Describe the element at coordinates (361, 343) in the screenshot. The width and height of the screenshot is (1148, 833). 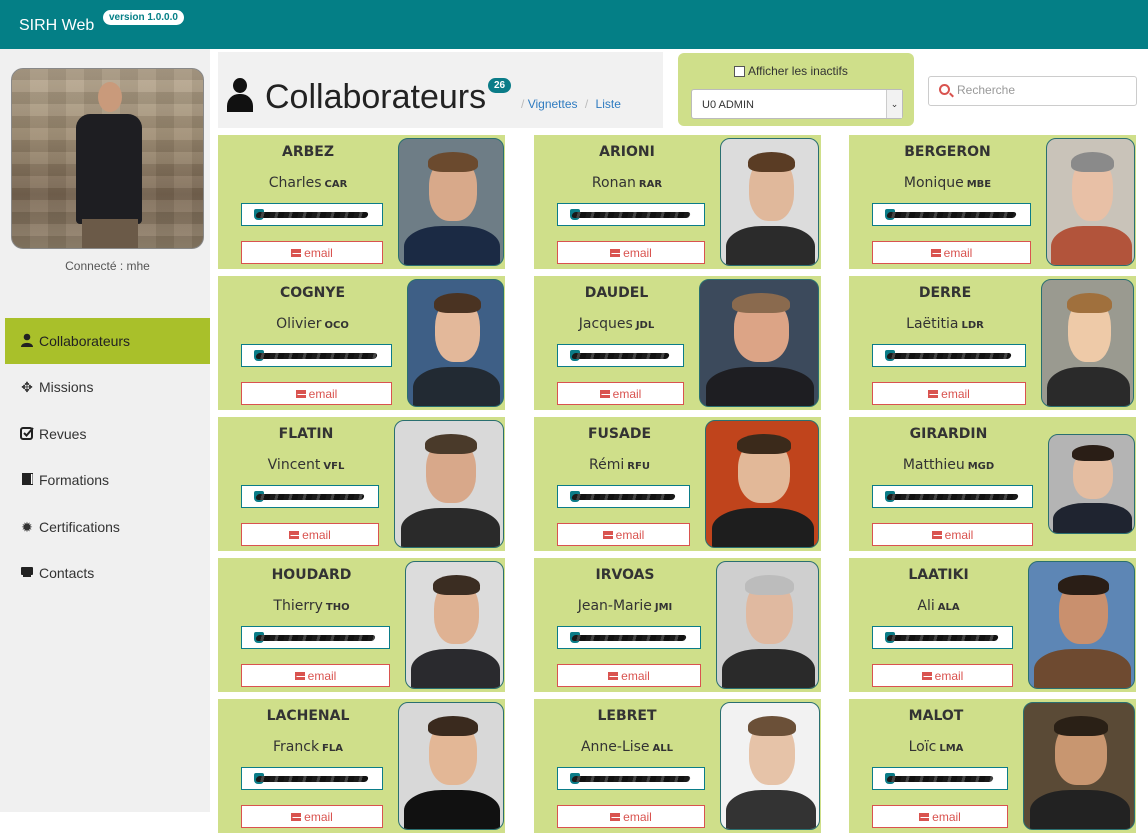
I see `collaborator-card: COGNYE Olivier OCO email` at that location.